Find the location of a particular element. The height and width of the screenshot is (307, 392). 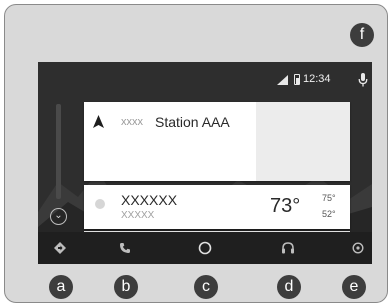

callout-d: d is located at coordinates (289, 287).